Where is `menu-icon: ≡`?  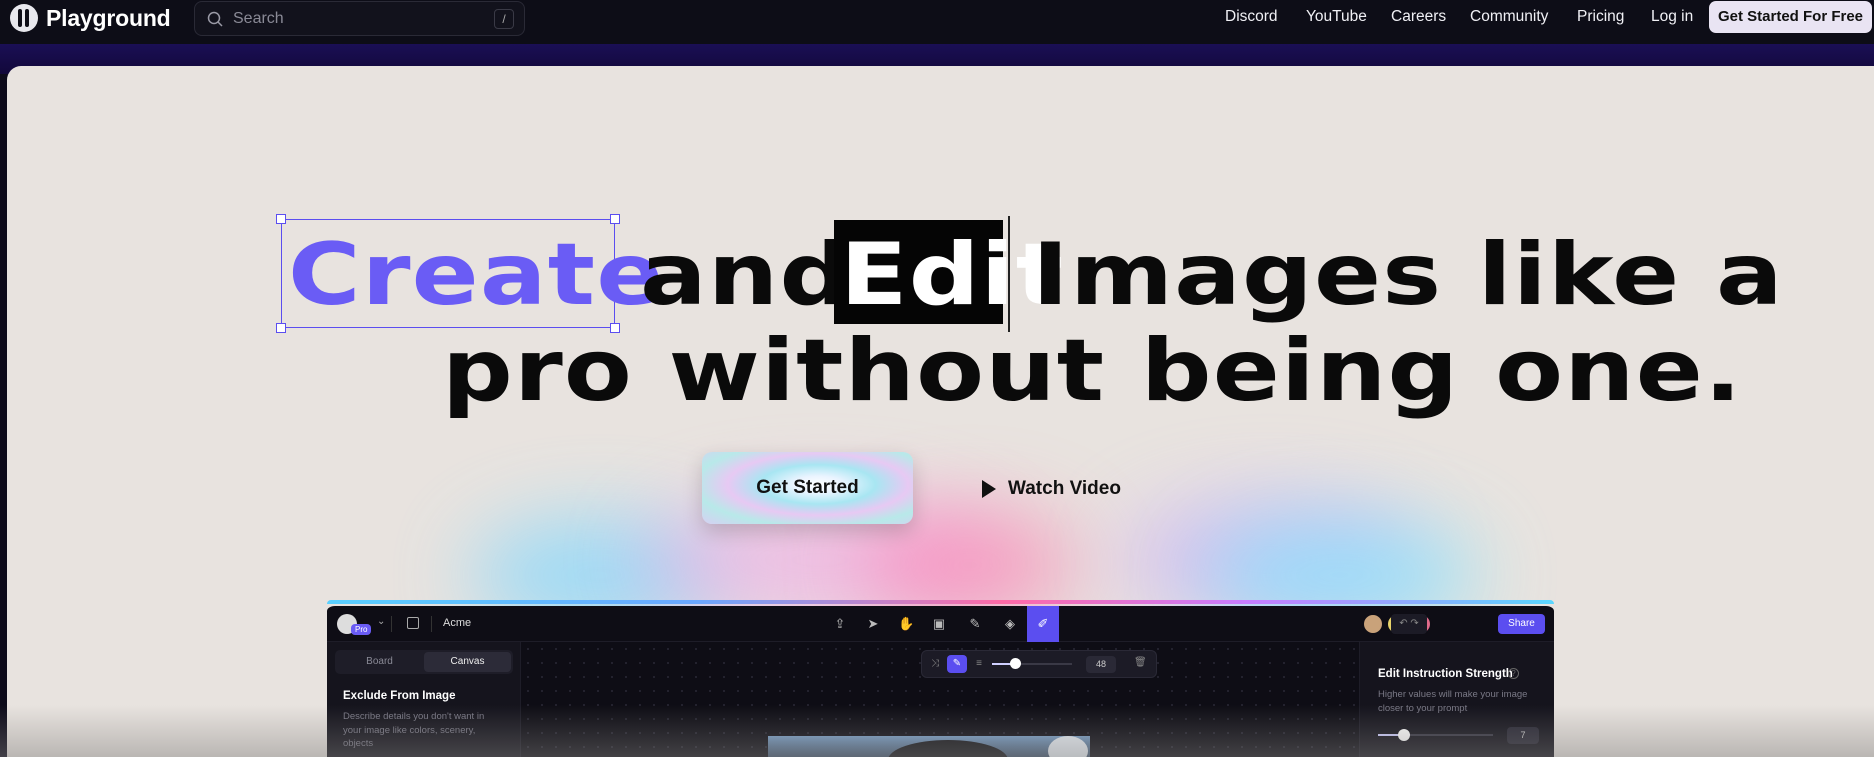 menu-icon: ≡ is located at coordinates (979, 664).